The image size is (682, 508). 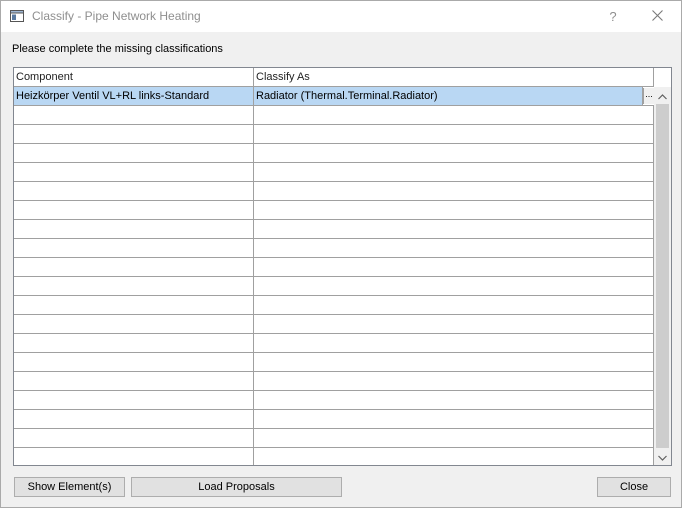 I want to click on help-icon: ?, so click(x=613, y=16).